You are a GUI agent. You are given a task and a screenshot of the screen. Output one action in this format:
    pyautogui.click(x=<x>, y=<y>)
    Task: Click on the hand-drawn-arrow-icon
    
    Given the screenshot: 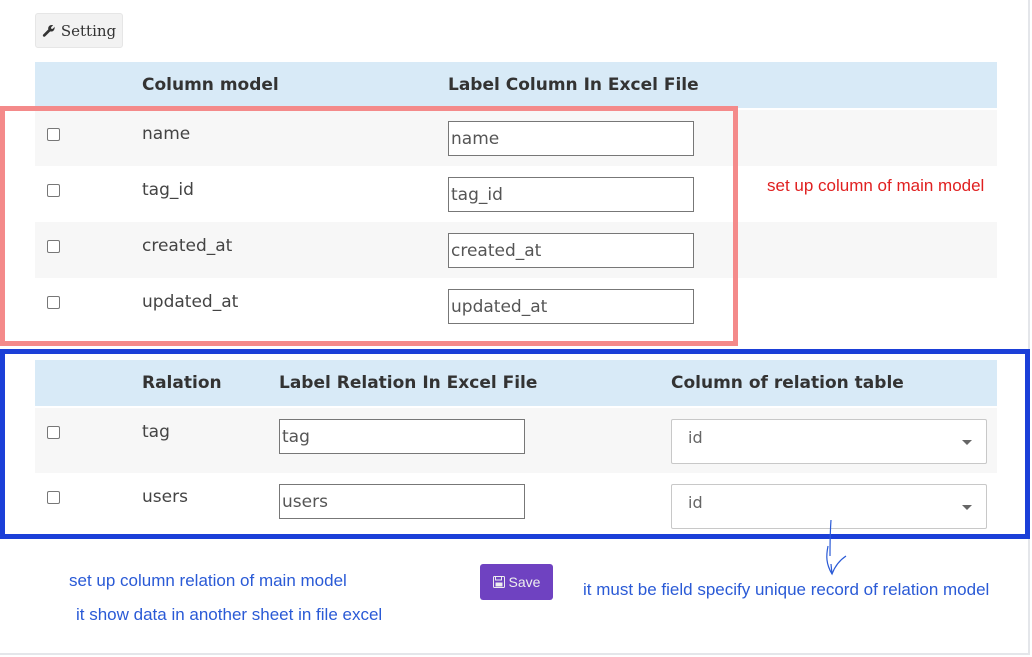 What is the action you would take?
    pyautogui.click(x=836, y=547)
    